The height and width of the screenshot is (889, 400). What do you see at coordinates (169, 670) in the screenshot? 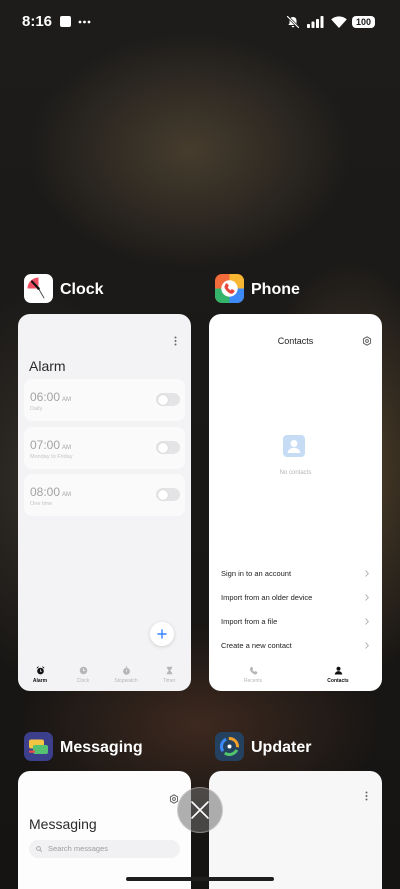
I see `hourglass-icon` at bounding box center [169, 670].